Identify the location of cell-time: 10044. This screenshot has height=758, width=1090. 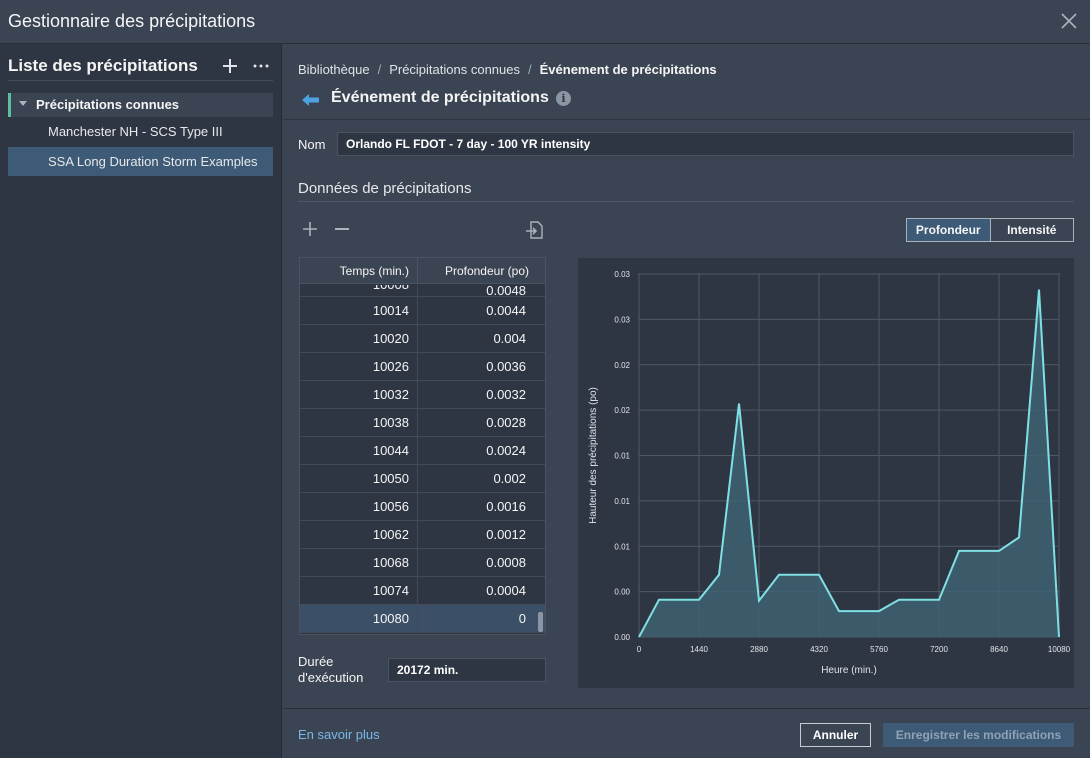
(390, 450).